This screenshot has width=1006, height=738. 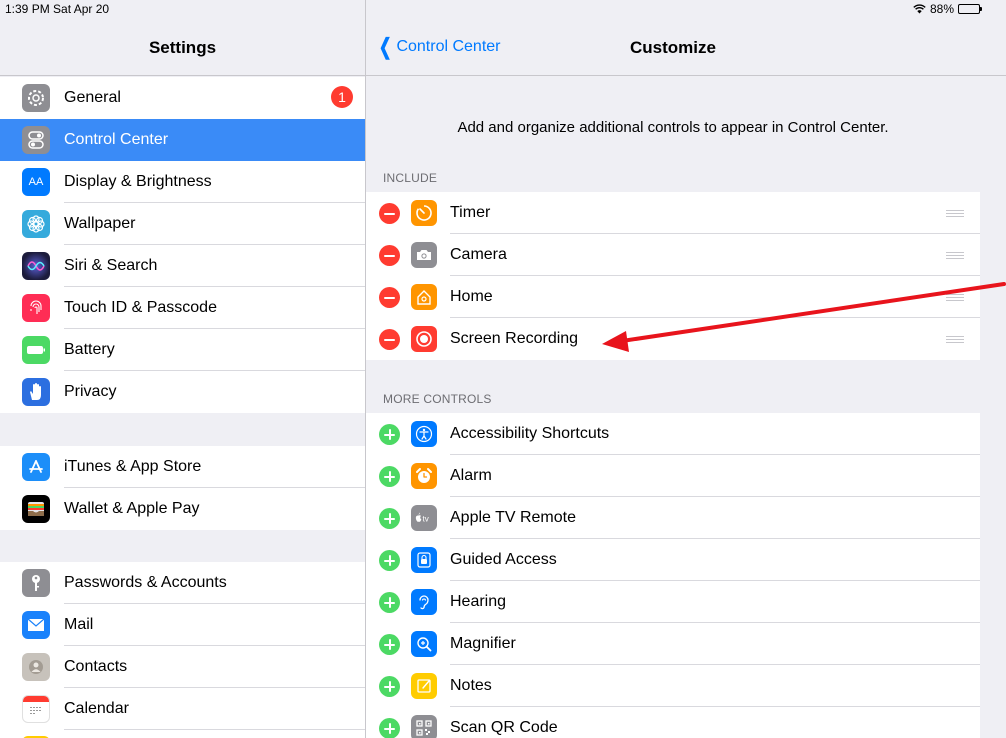 I want to click on sidebar-item-battery: Battery, so click(x=182, y=350).